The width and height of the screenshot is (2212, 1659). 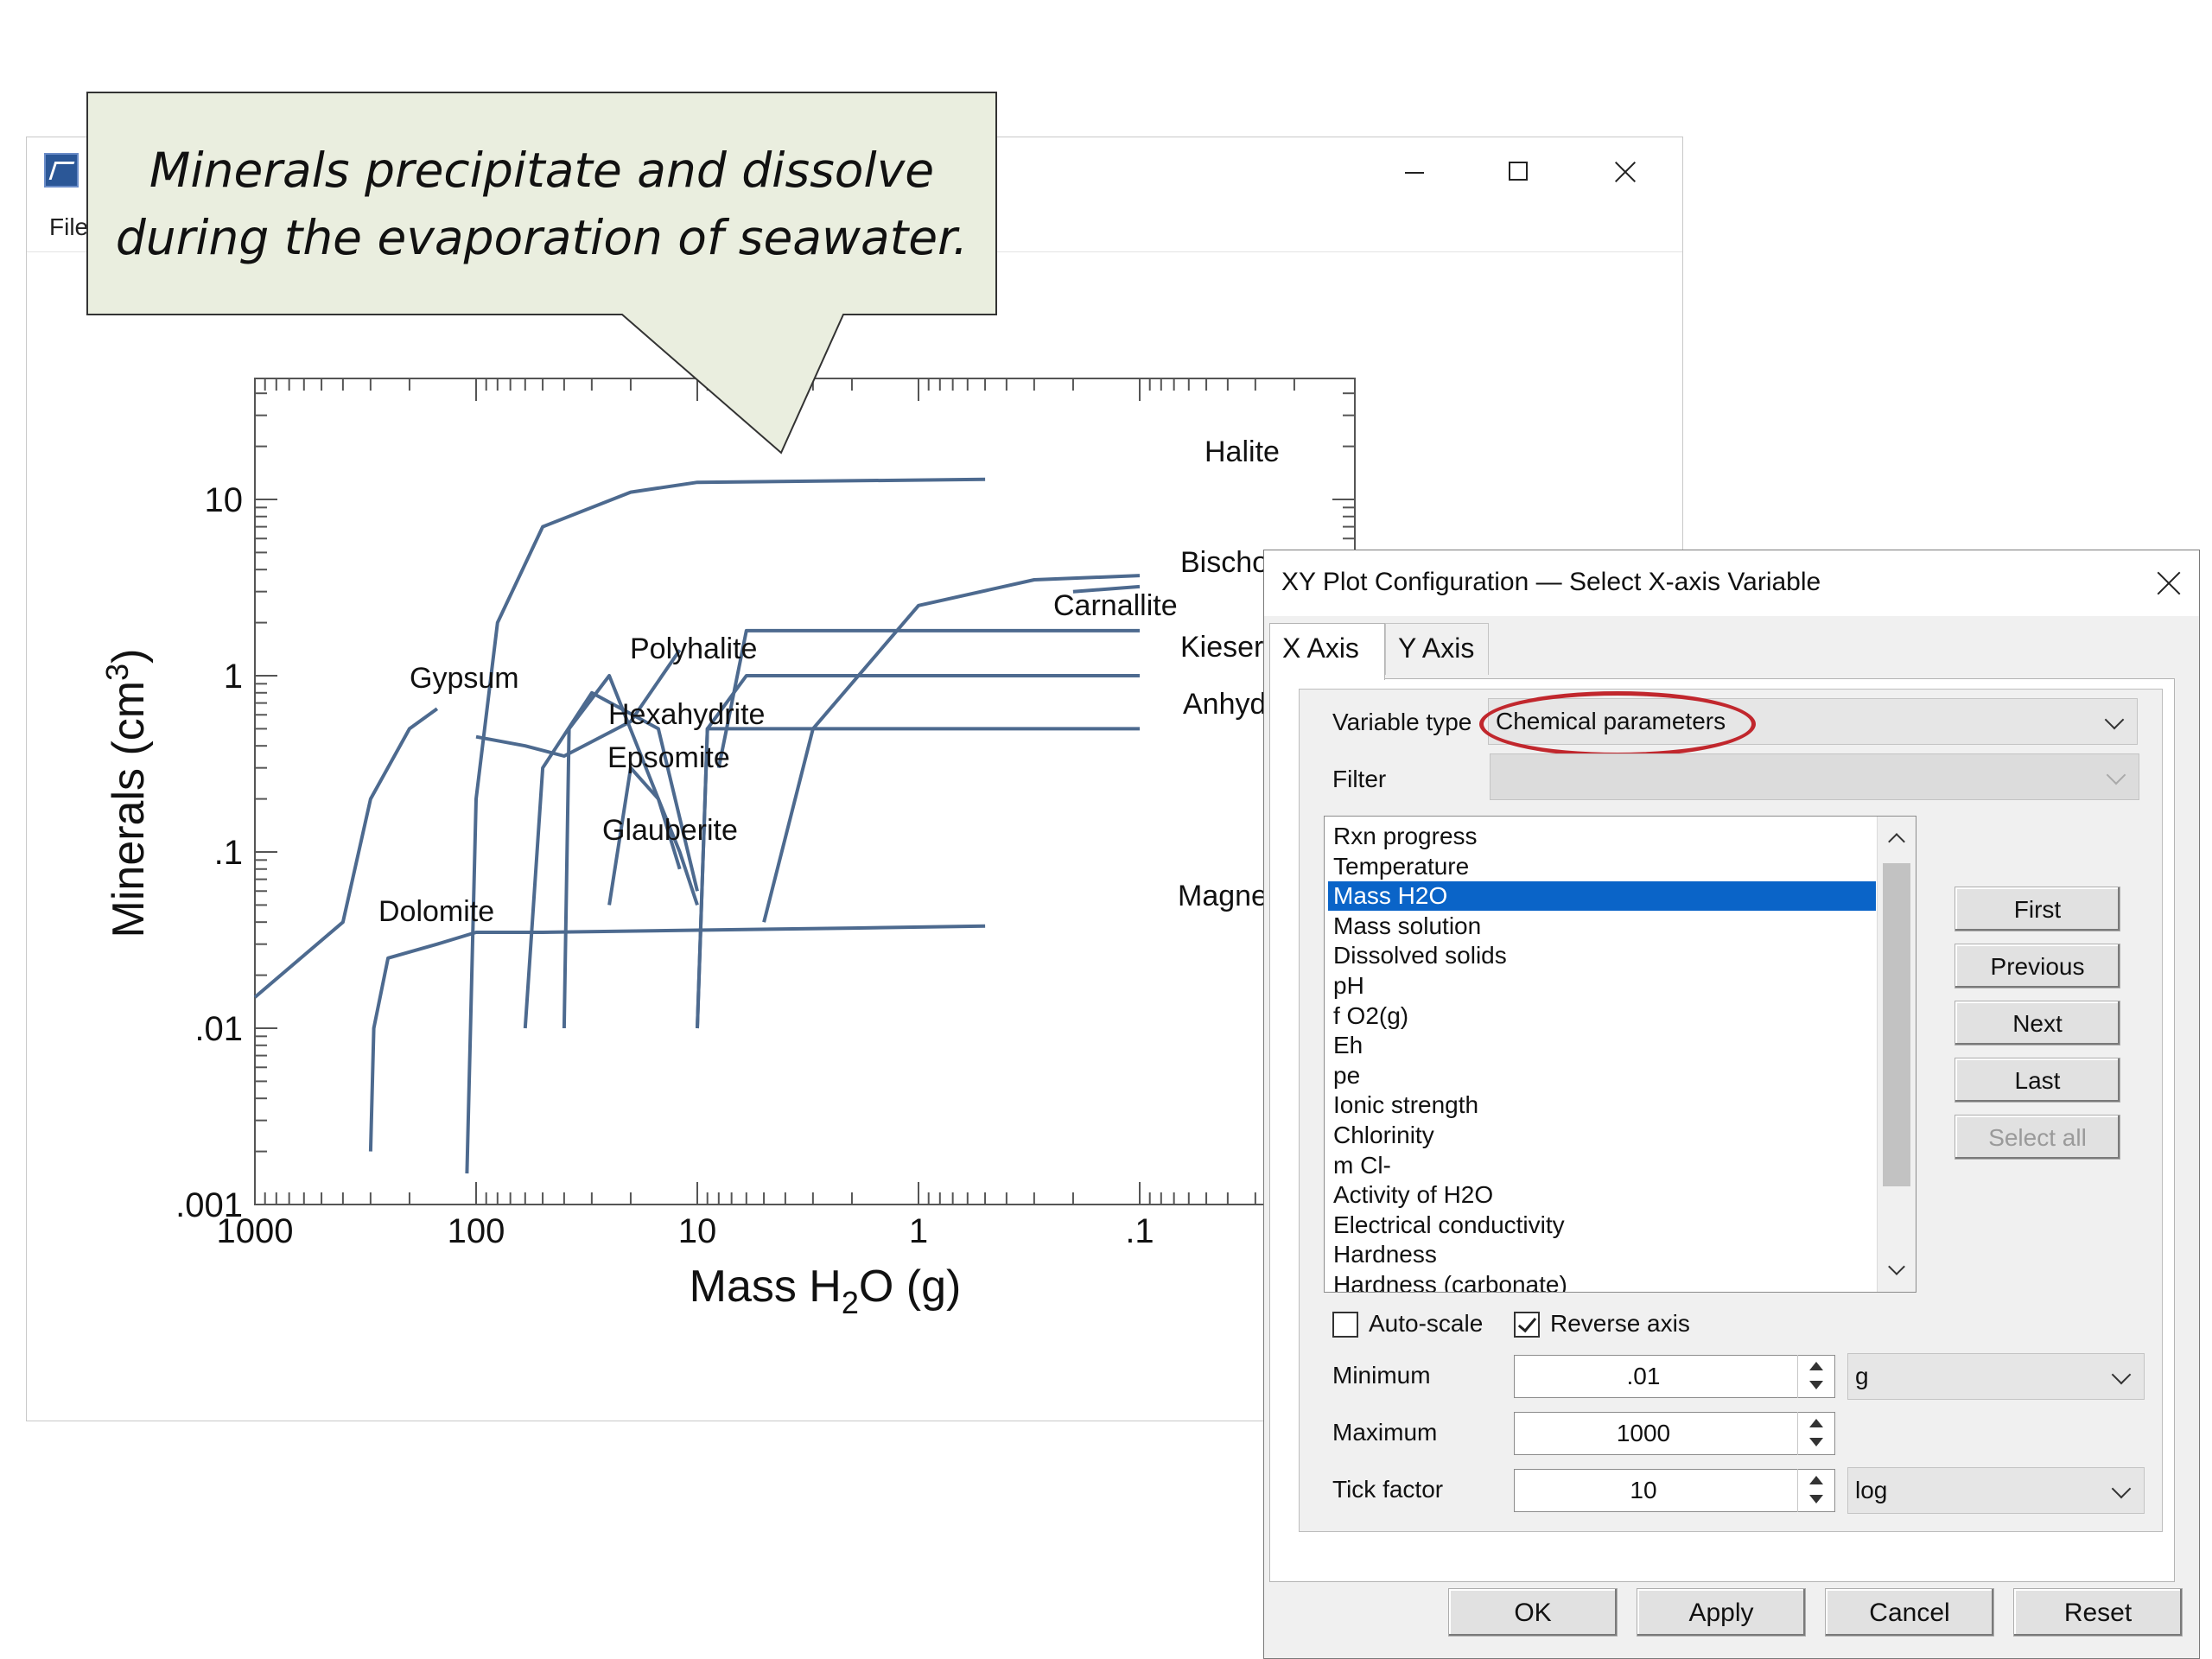 What do you see at coordinates (1602, 1045) in the screenshot?
I see `list-item: Eh` at bounding box center [1602, 1045].